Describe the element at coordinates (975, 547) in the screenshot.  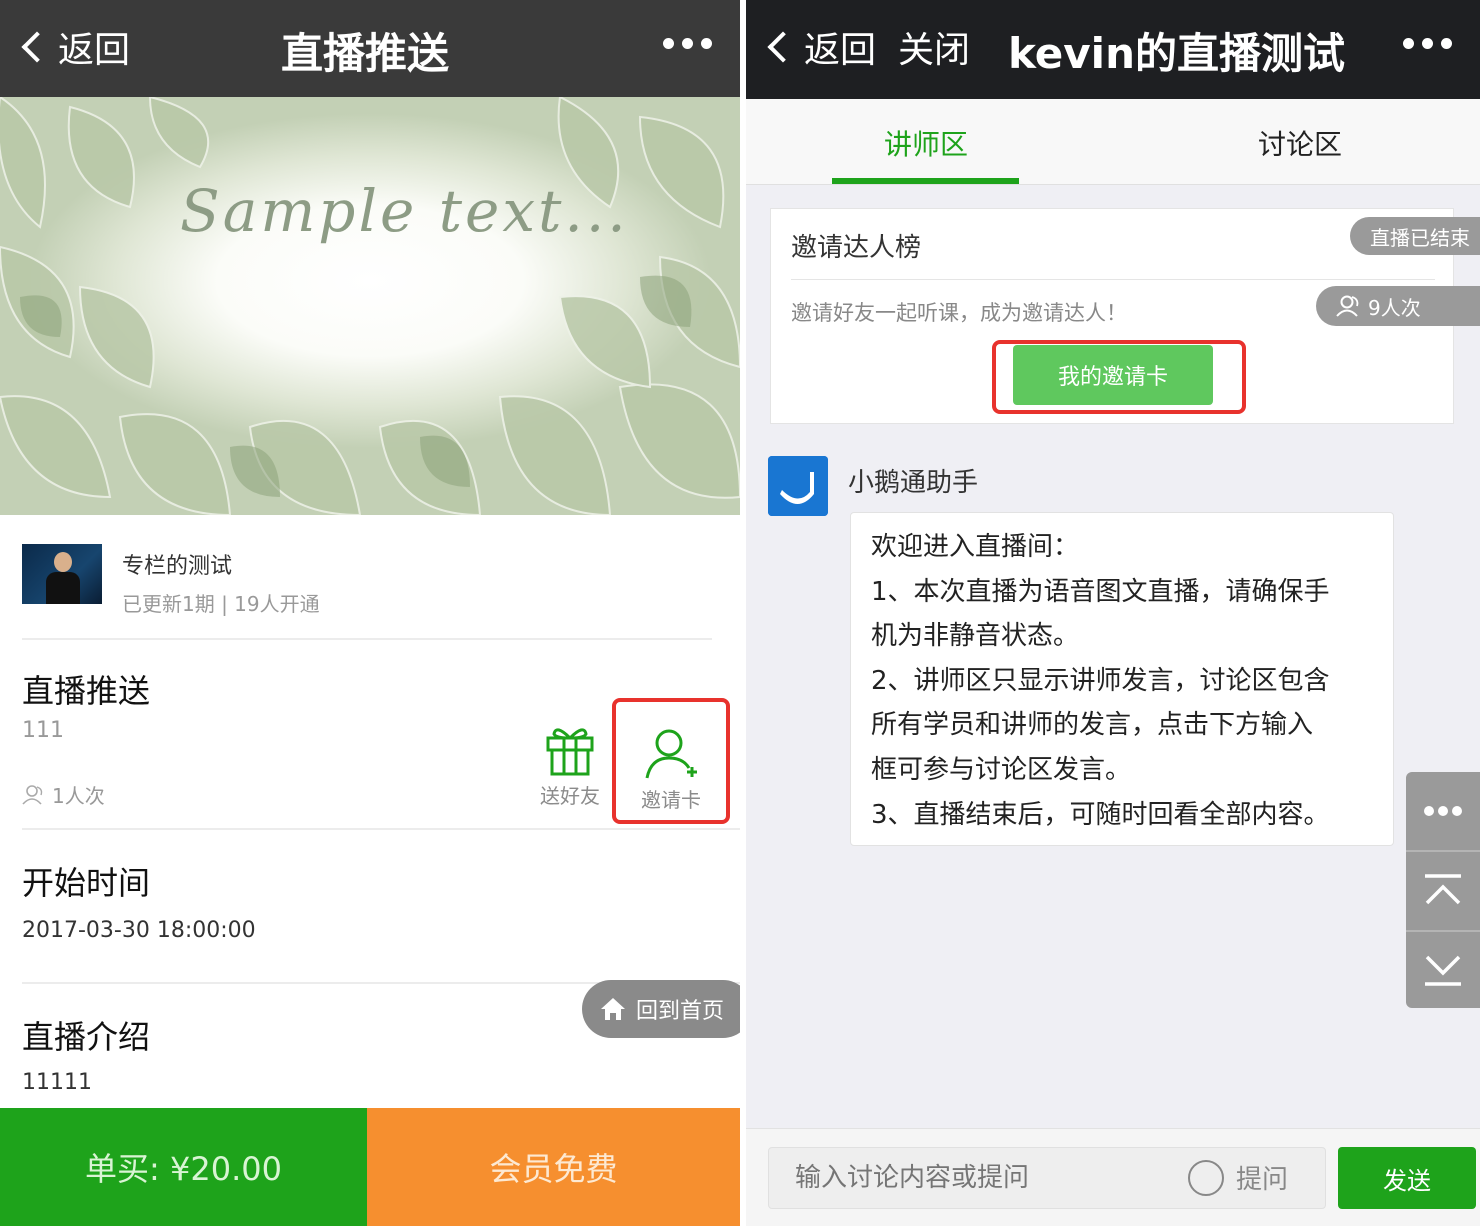
I see `message-line: 欢迎进入直播间：` at that location.